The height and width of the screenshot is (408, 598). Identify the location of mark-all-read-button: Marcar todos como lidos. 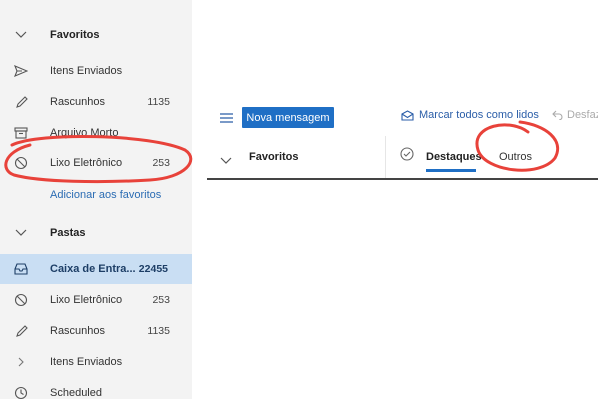
(470, 115).